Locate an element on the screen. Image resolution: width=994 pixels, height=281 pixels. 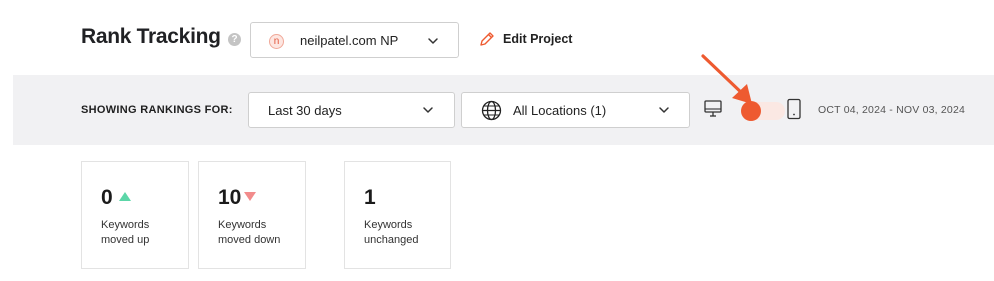
period-select-label: Last 30 days is located at coordinates (305, 110).